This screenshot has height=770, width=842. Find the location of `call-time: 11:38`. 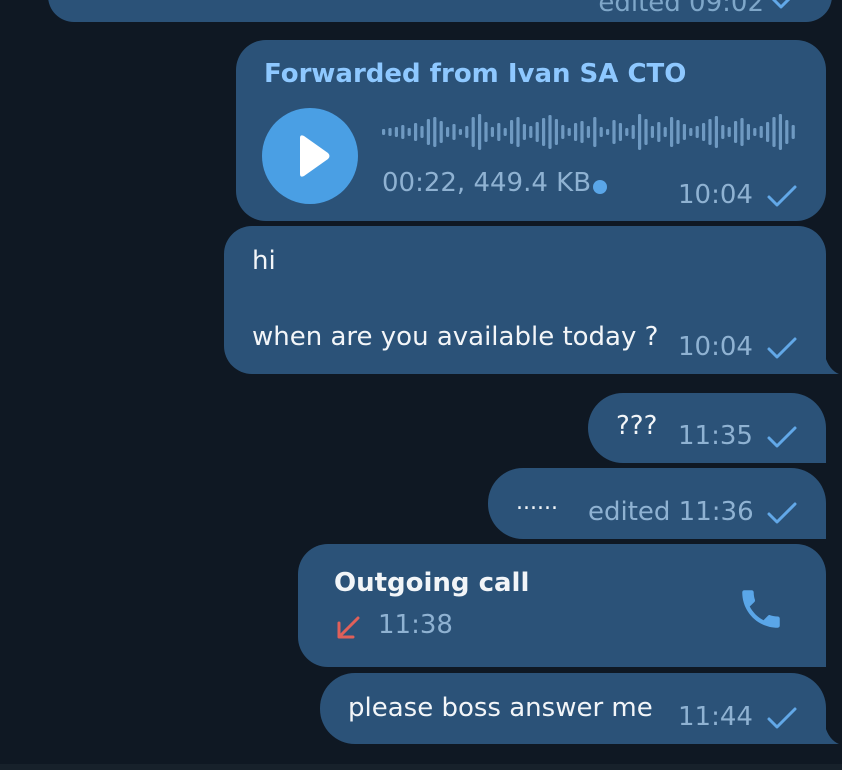

call-time: 11:38 is located at coordinates (415, 625).